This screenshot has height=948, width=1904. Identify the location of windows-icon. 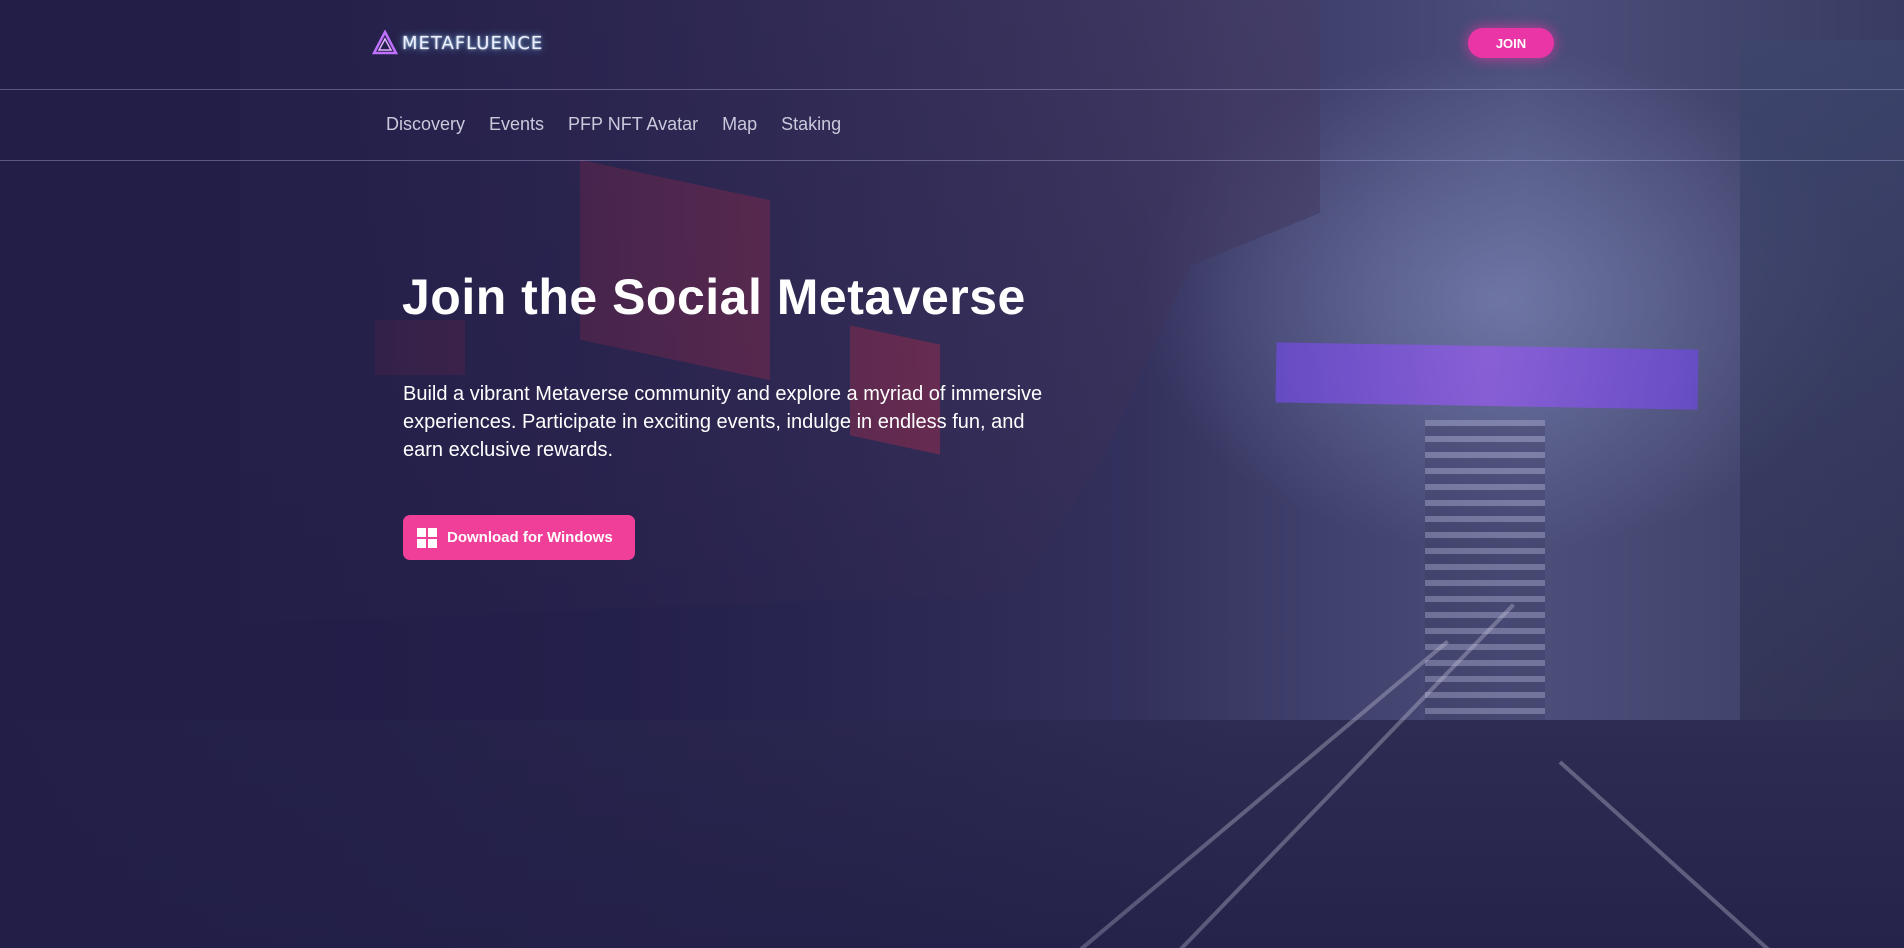
(427, 537).